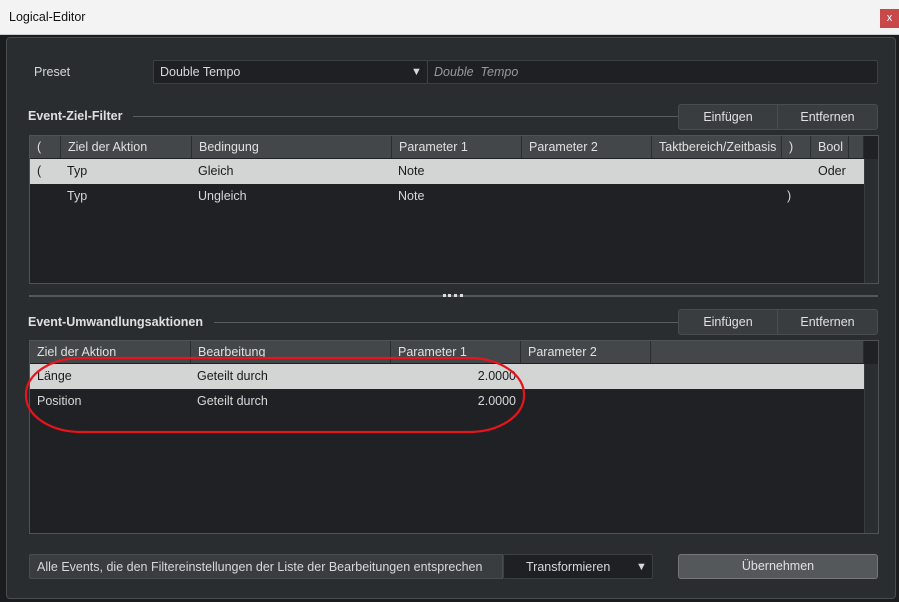  Describe the element at coordinates (75, 116) in the screenshot. I see `filter-section-title: Event-Ziel-Filter` at that location.